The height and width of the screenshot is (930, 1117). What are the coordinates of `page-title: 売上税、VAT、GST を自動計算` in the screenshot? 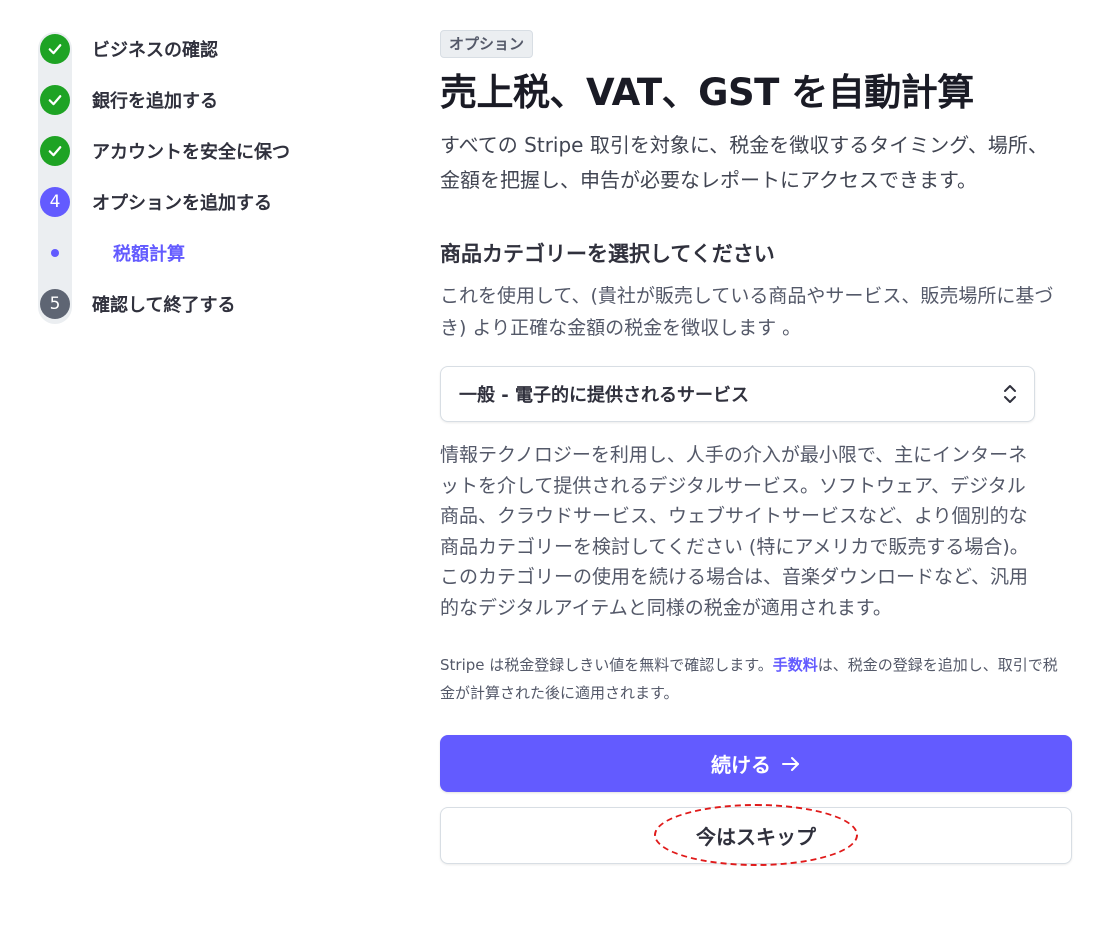 It's located at (707, 92).